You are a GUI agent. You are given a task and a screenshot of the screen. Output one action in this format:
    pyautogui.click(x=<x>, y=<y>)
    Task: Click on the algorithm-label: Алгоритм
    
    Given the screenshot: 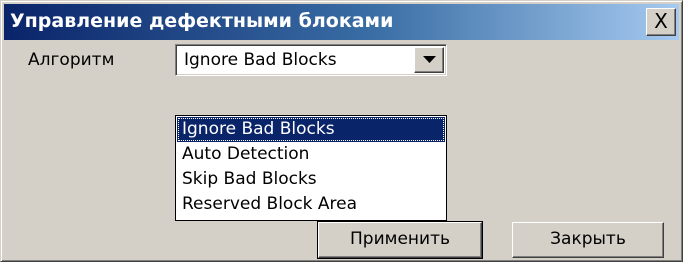 What is the action you would take?
    pyautogui.click(x=71, y=60)
    